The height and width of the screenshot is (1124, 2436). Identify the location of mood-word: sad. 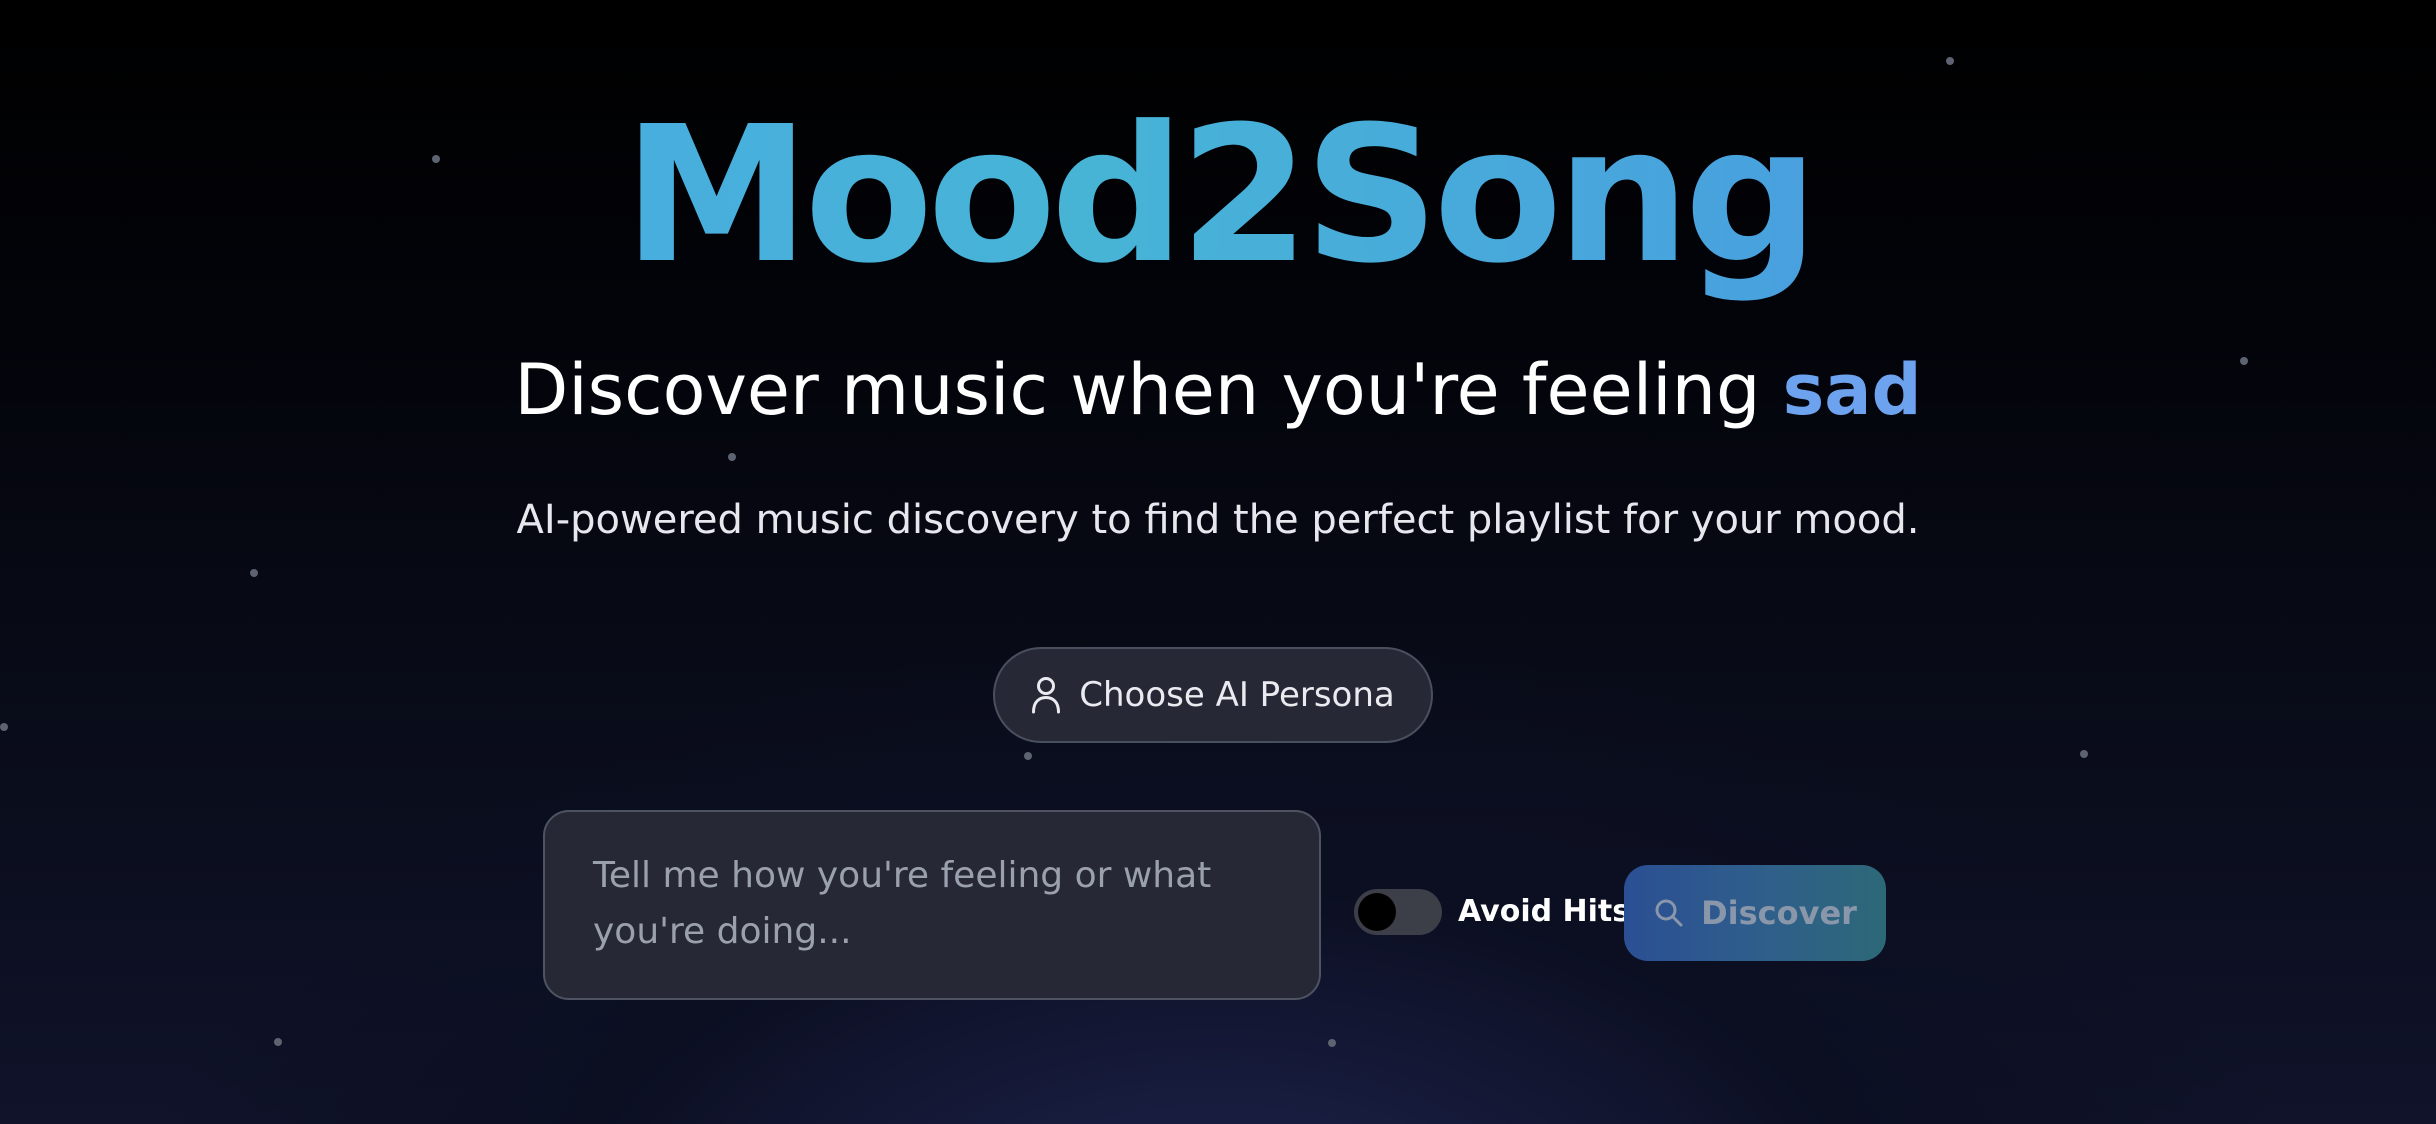
(1852, 390).